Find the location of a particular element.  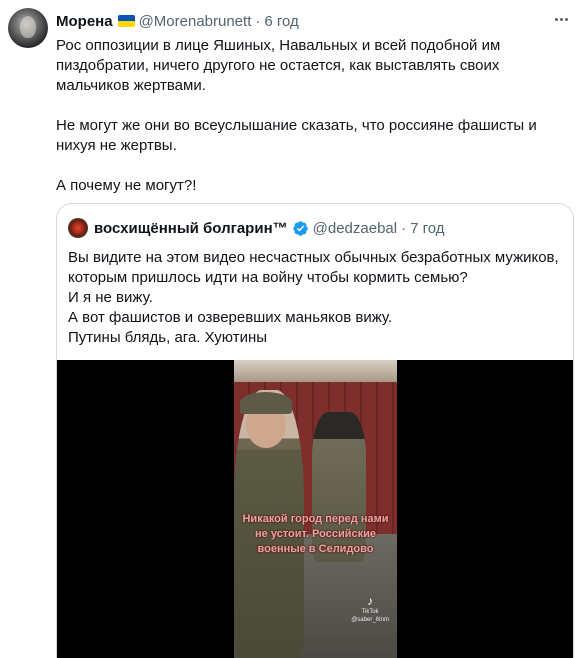

tiktok-watermark: ♪ TikTok @saber_6tnm is located at coordinates (370, 609).